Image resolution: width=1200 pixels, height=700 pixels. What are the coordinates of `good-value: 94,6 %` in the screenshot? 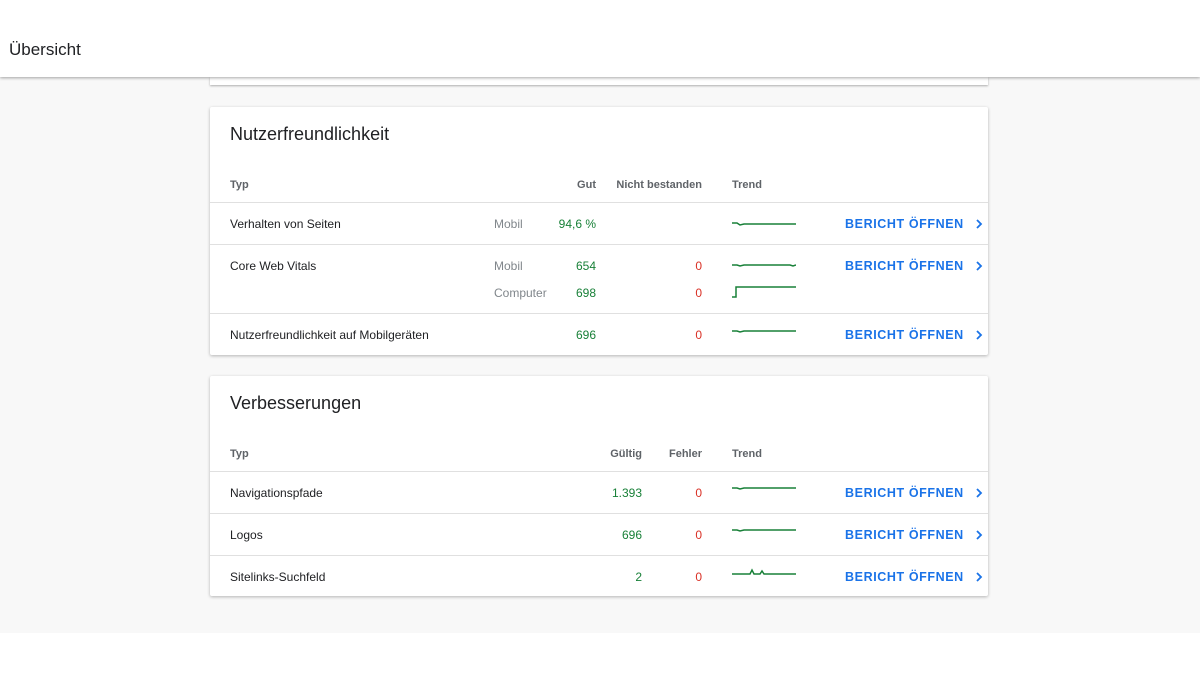 It's located at (577, 224).